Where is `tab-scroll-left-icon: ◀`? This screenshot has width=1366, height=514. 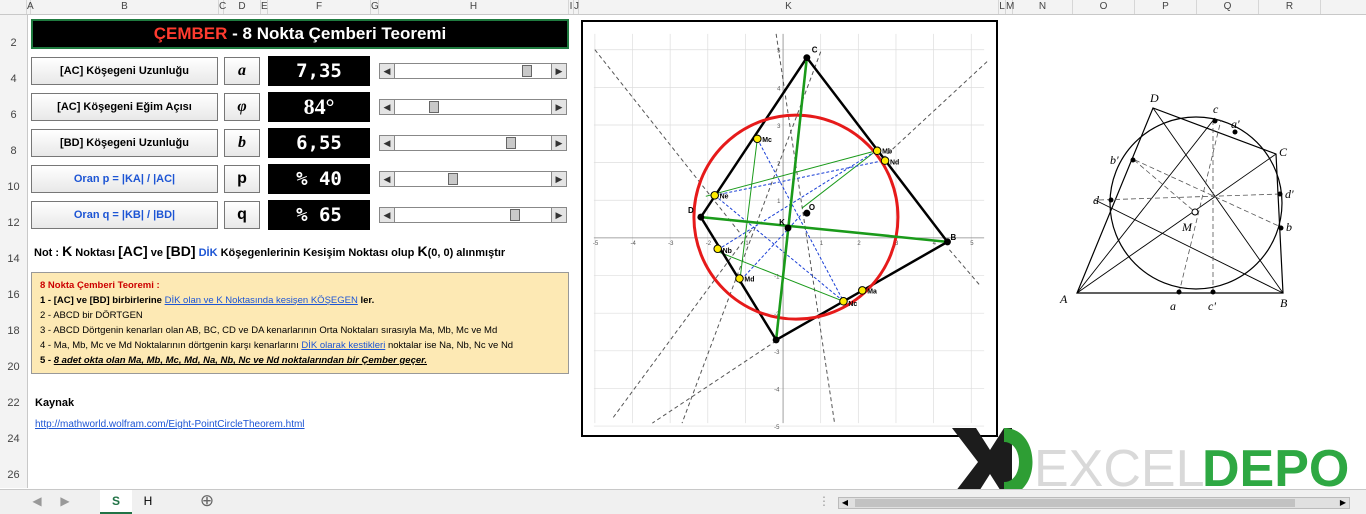
tab-scroll-left-icon: ◀ is located at coordinates (37, 501).